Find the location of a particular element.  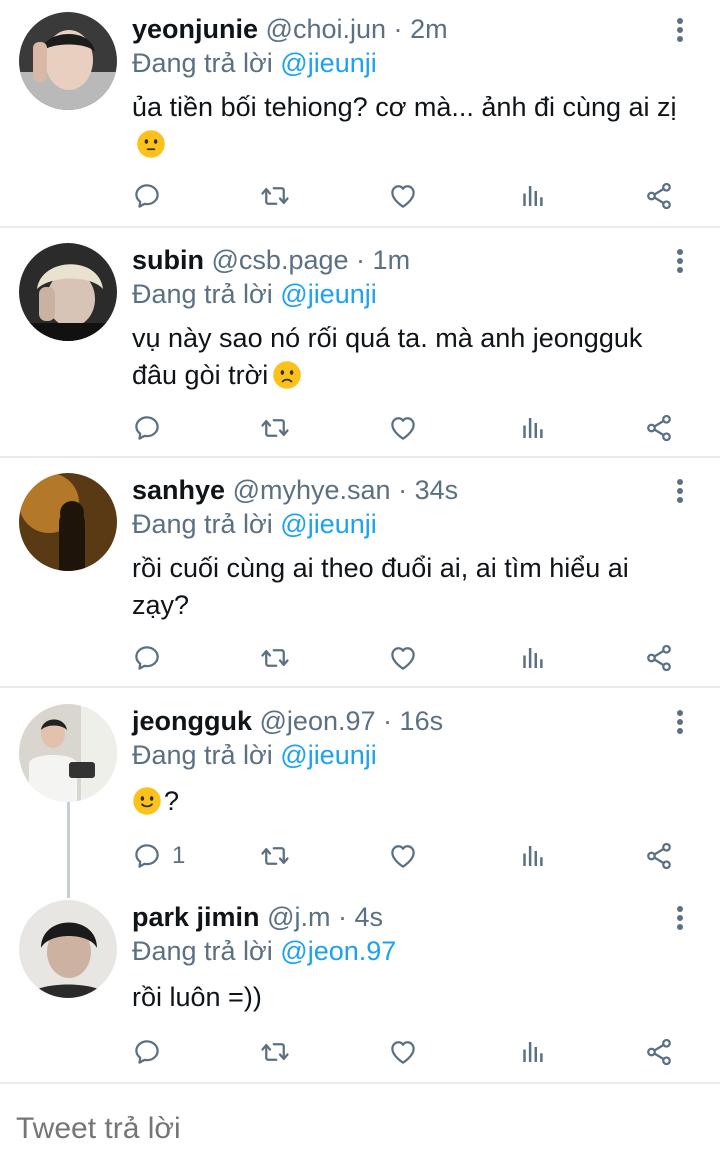

mention-link: @jeon.97 is located at coordinates (338, 951).